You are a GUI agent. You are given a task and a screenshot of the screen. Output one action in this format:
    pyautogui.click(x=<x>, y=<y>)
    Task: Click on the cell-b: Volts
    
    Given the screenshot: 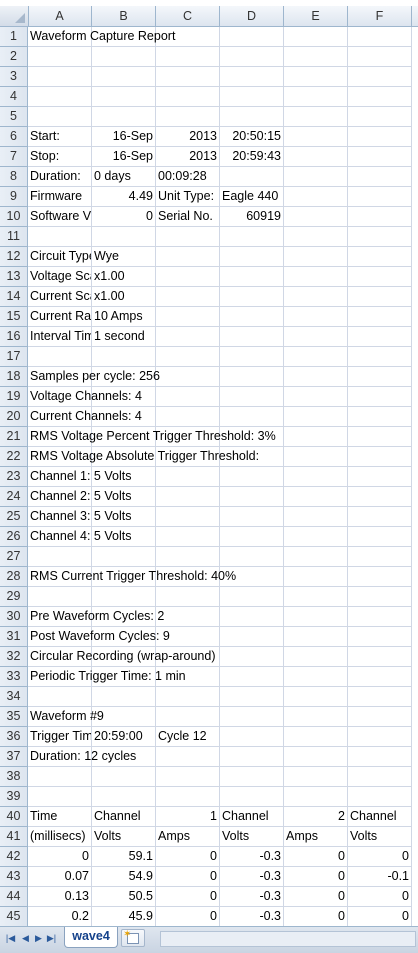 What is the action you would take?
    pyautogui.click(x=124, y=837)
    